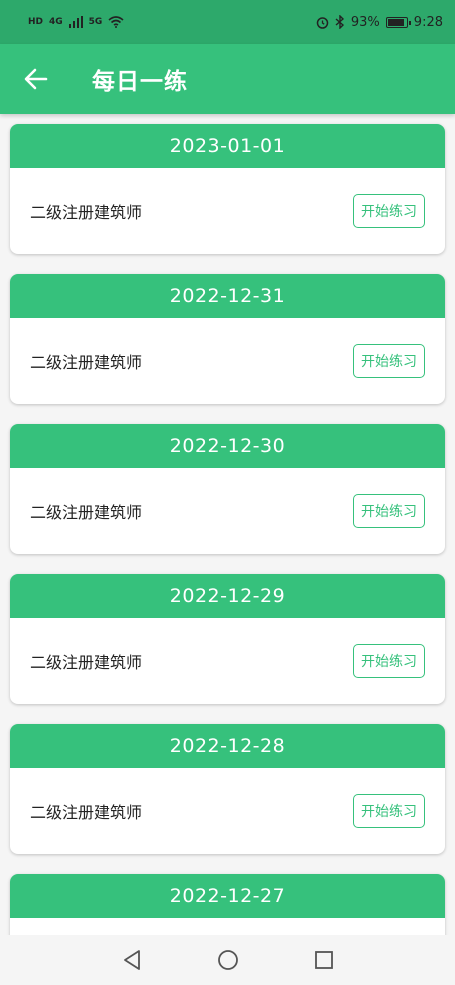 Image resolution: width=455 pixels, height=985 pixels. What do you see at coordinates (140, 82) in the screenshot?
I see `page-title: 每日一练` at bounding box center [140, 82].